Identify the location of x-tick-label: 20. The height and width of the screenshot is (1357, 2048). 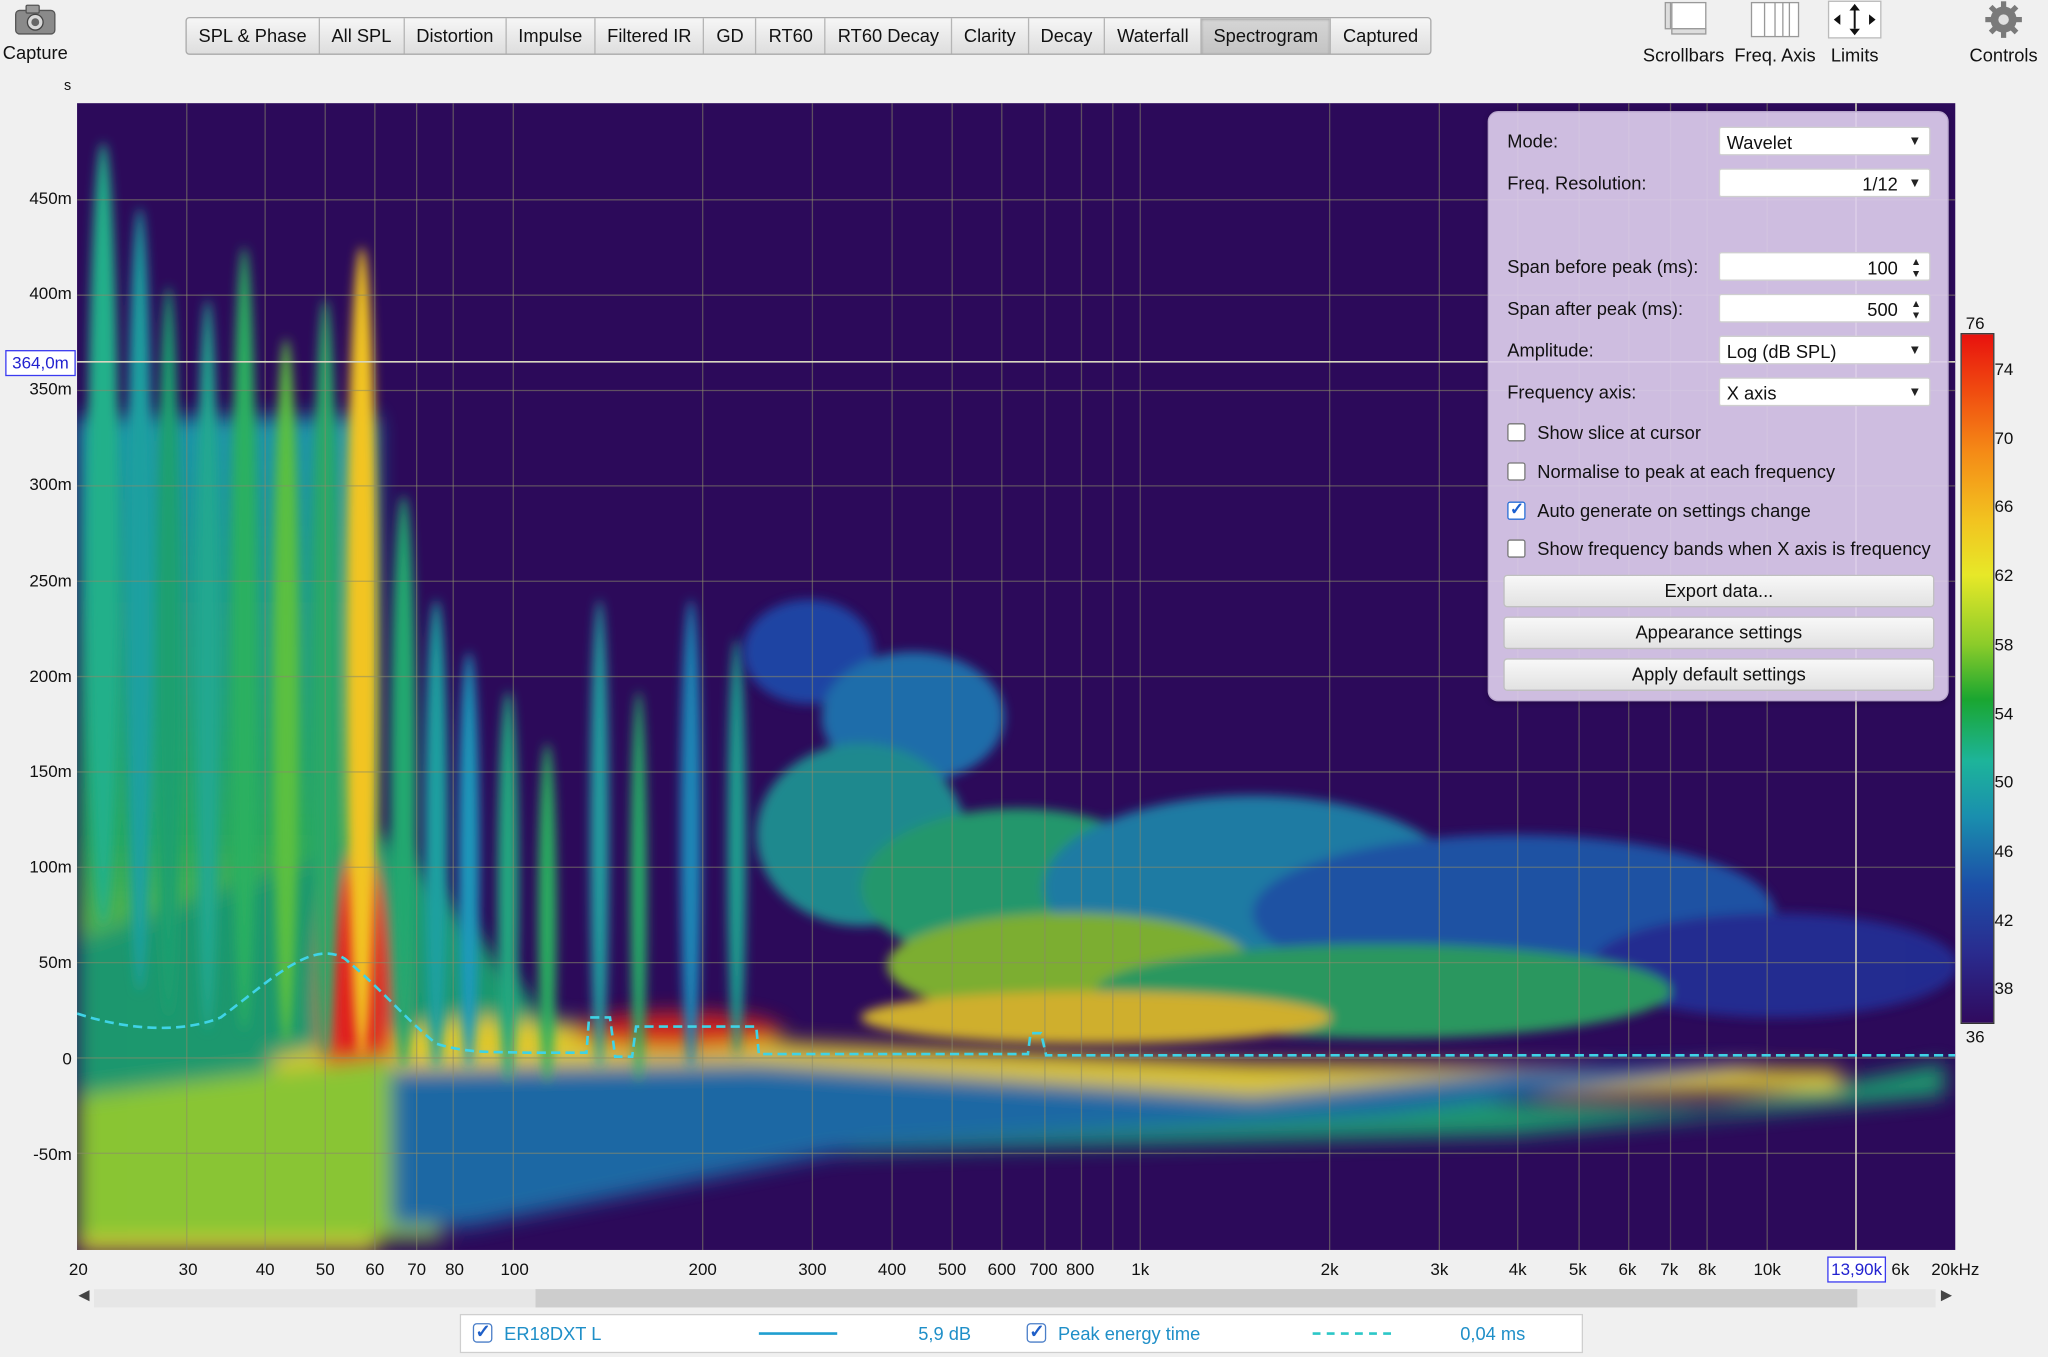
(78, 1269).